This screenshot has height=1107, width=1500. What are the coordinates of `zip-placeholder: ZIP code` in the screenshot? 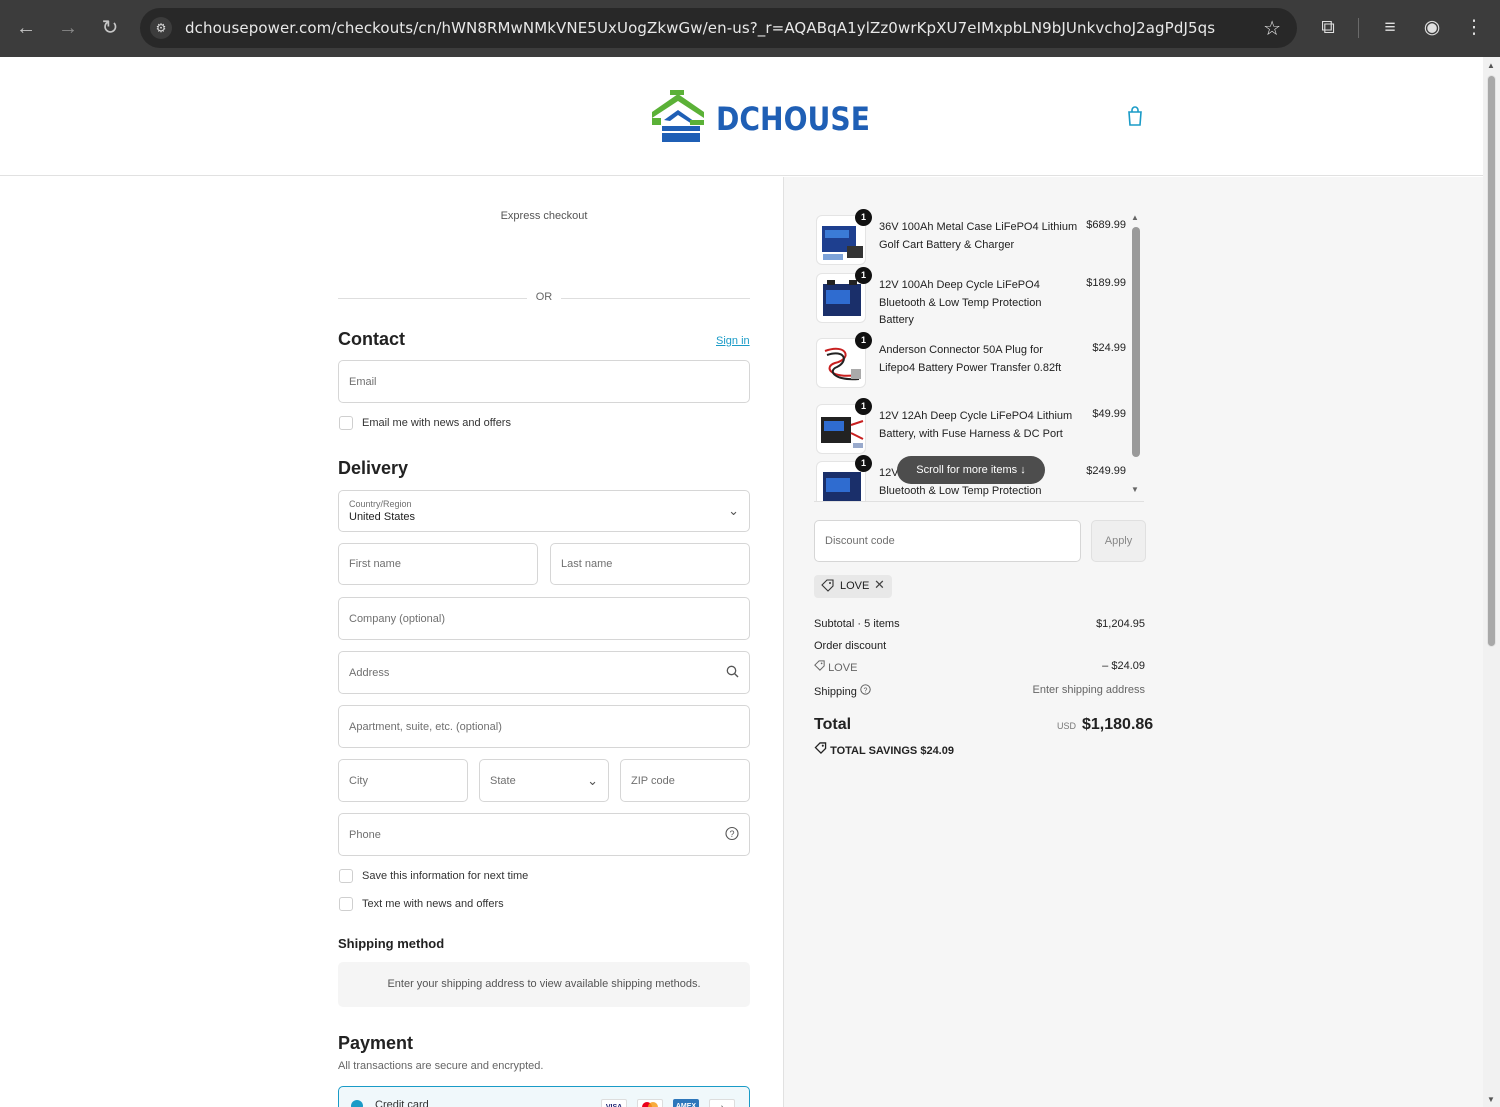 It's located at (653, 780).